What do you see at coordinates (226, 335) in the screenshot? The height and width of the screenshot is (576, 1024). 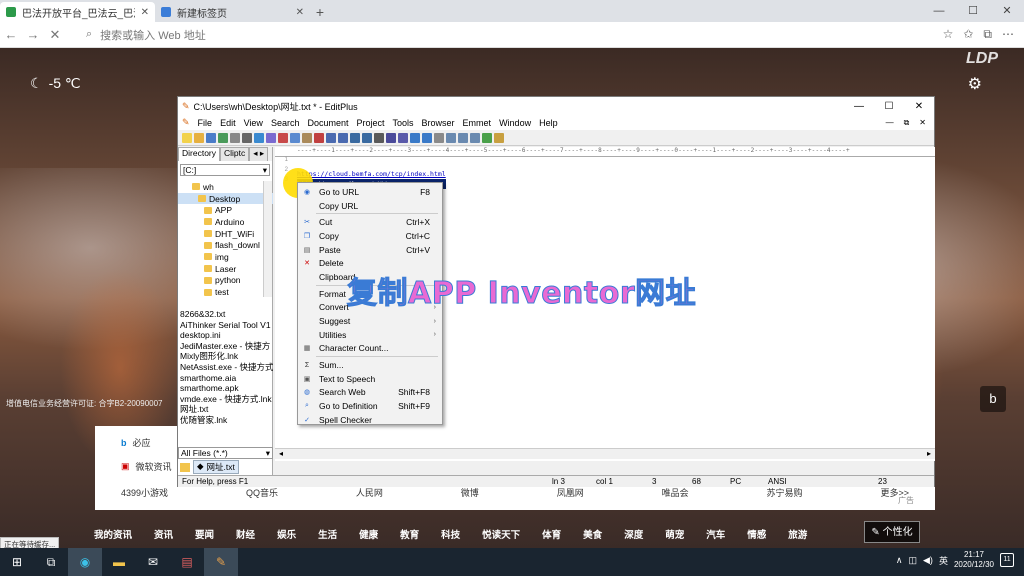 I see `file-item: desktop.ini` at bounding box center [226, 335].